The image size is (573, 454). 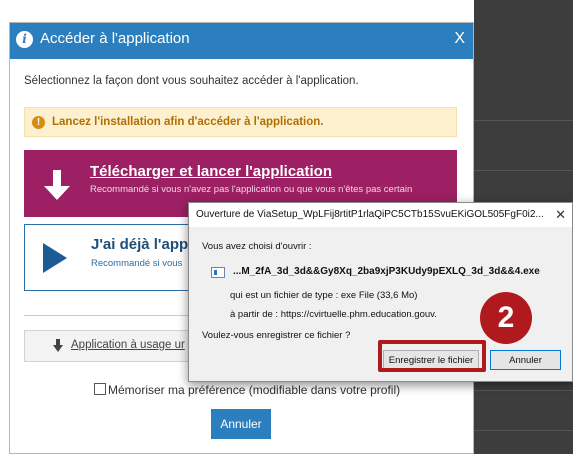 I want to click on save-button-highlight, so click(x=432, y=356).